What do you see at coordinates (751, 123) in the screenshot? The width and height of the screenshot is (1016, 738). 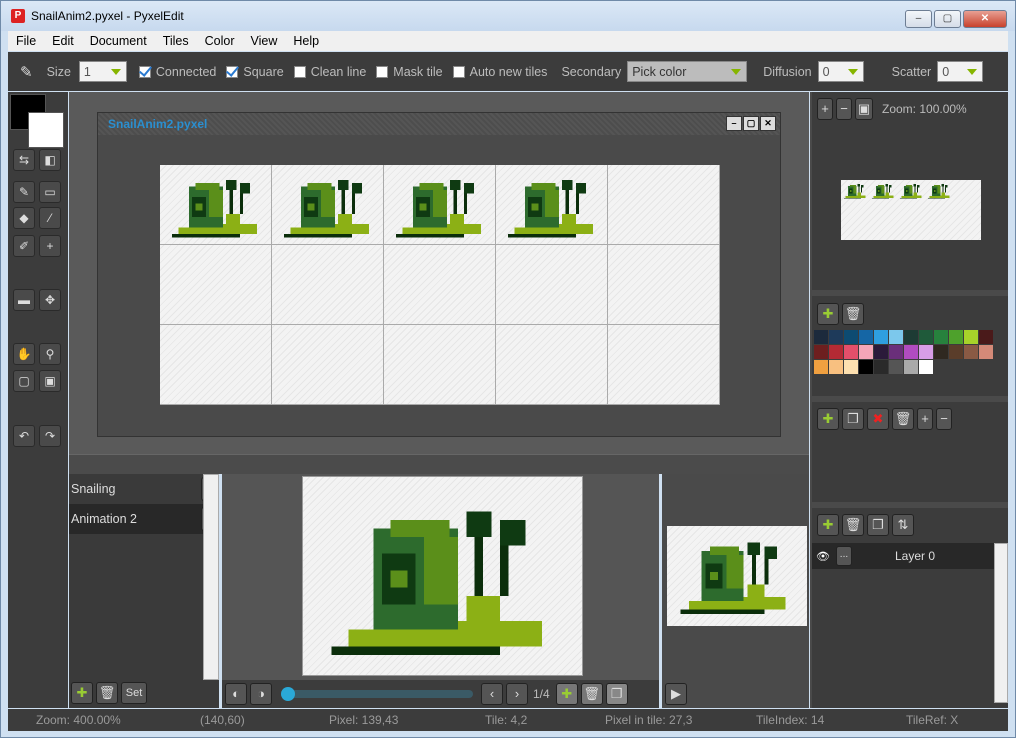 I see `doc-maximize-button: ▢` at bounding box center [751, 123].